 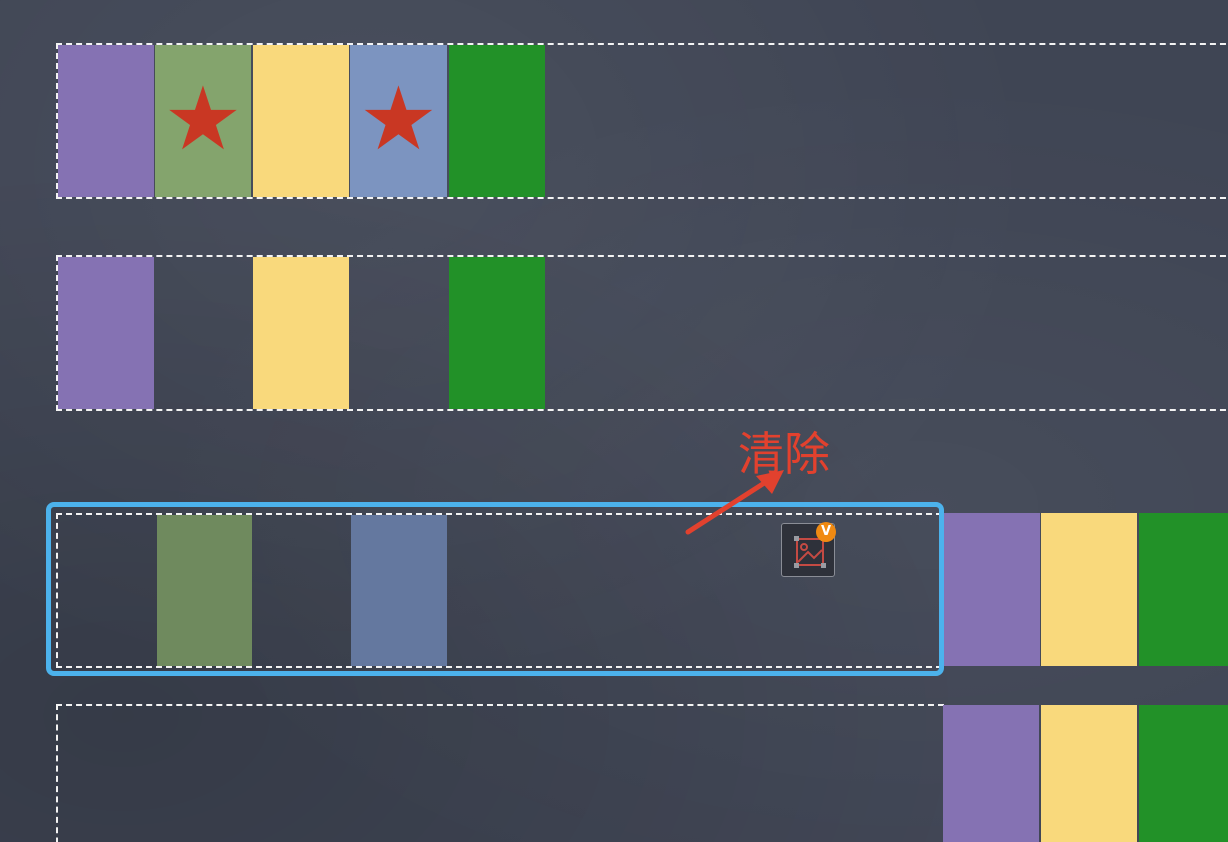 What do you see at coordinates (106, 333) in the screenshot?
I see `row-2-cell-purple` at bounding box center [106, 333].